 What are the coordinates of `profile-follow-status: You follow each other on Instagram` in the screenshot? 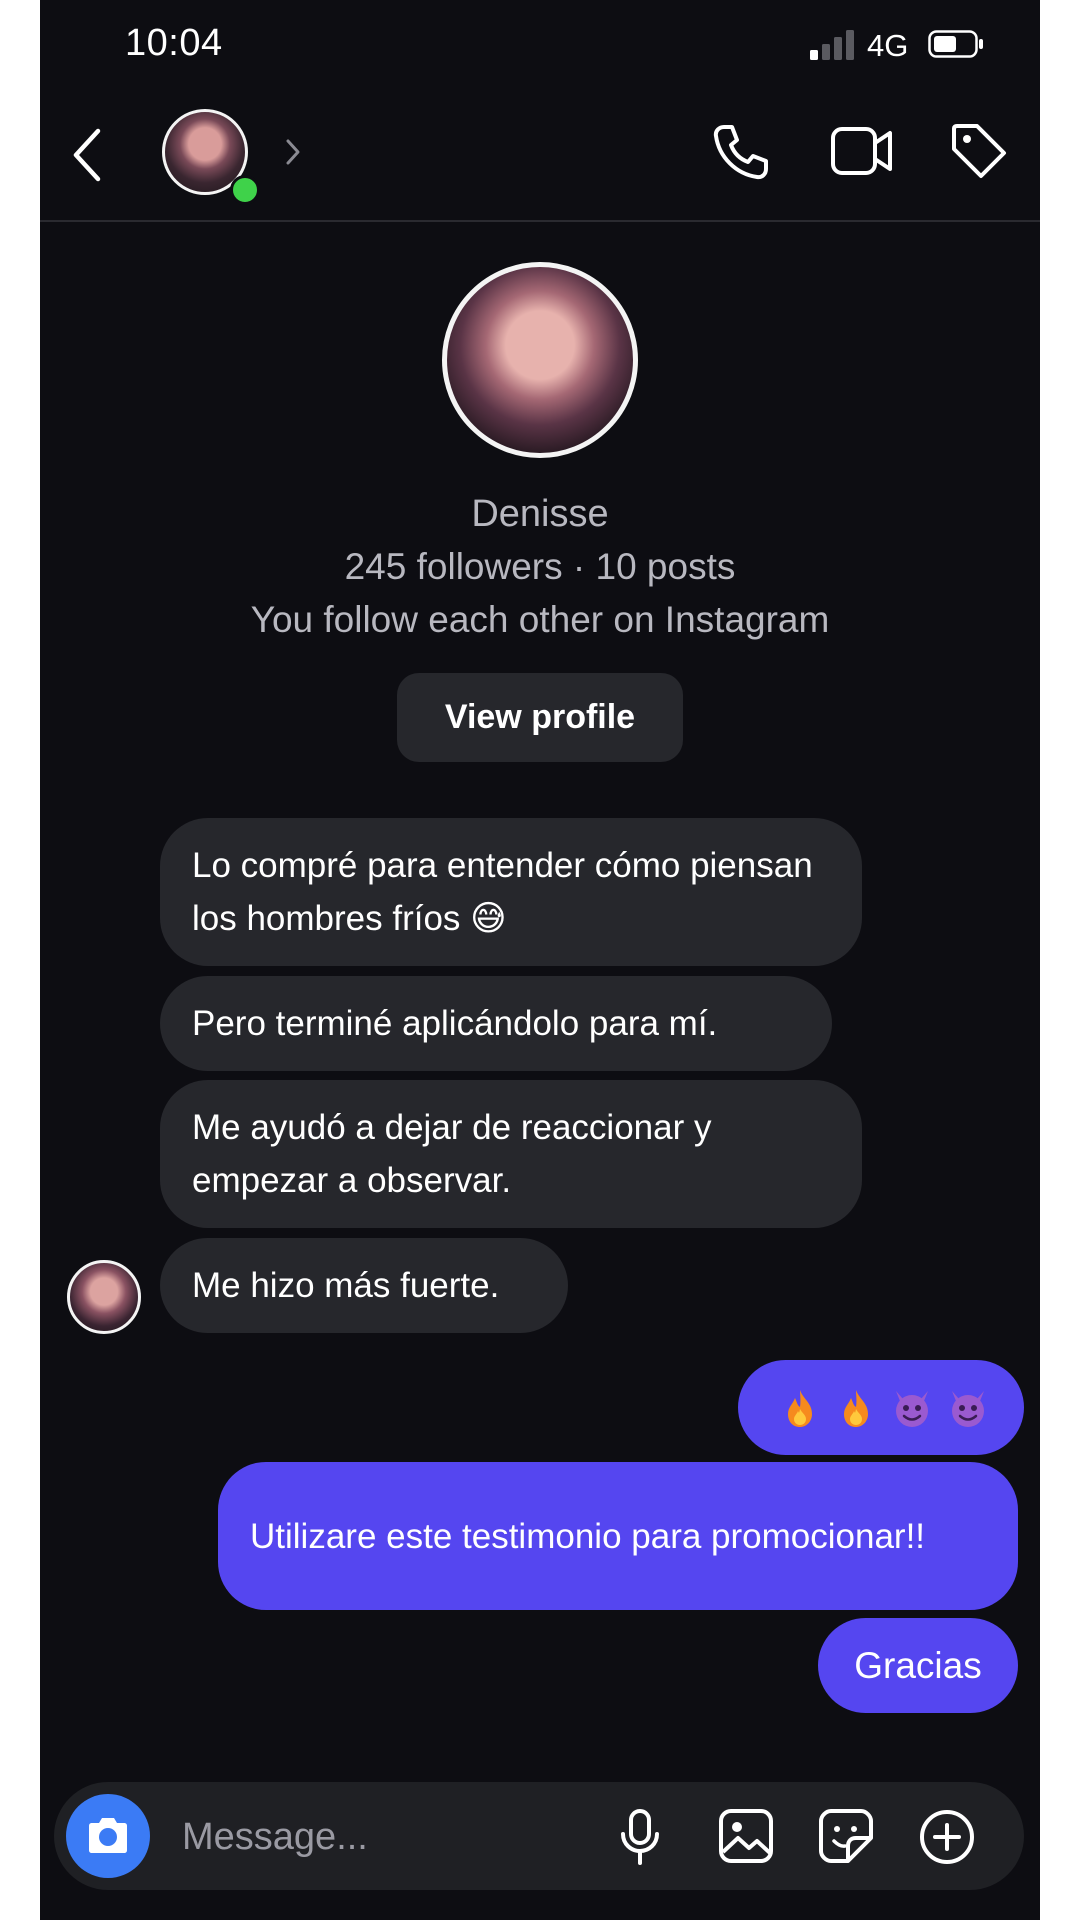 It's located at (540, 619).